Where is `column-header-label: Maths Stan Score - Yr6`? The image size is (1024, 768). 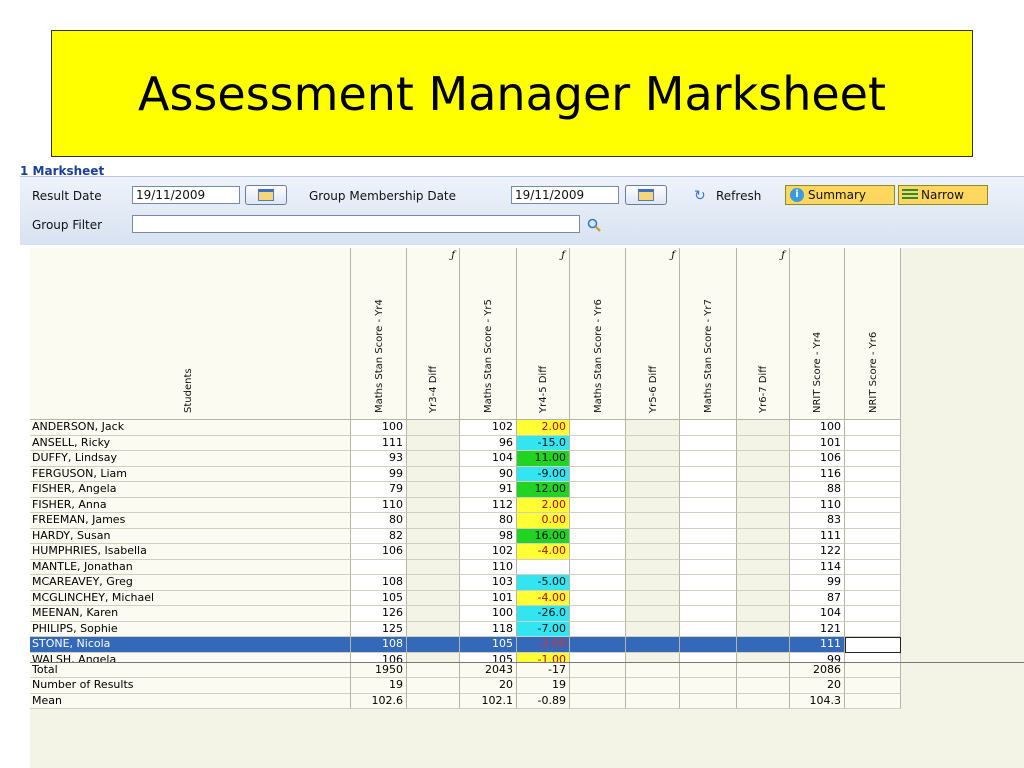
column-header-label: Maths Stan Score - Yr6 is located at coordinates (598, 356).